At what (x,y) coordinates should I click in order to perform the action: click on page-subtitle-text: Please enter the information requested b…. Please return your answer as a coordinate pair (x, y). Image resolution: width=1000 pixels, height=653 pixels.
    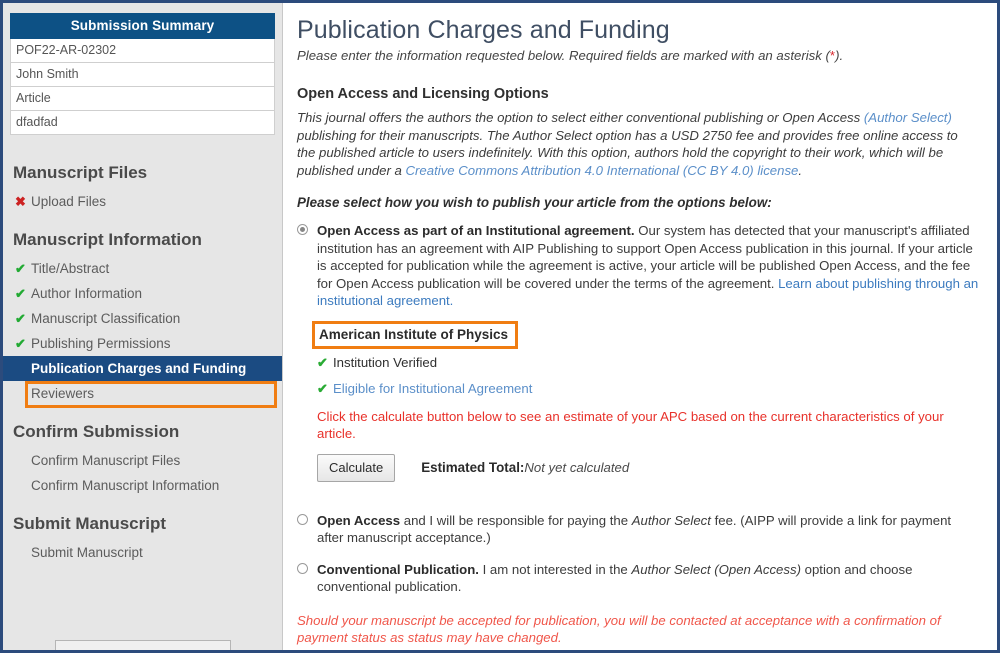
    Looking at the image, I should click on (563, 55).